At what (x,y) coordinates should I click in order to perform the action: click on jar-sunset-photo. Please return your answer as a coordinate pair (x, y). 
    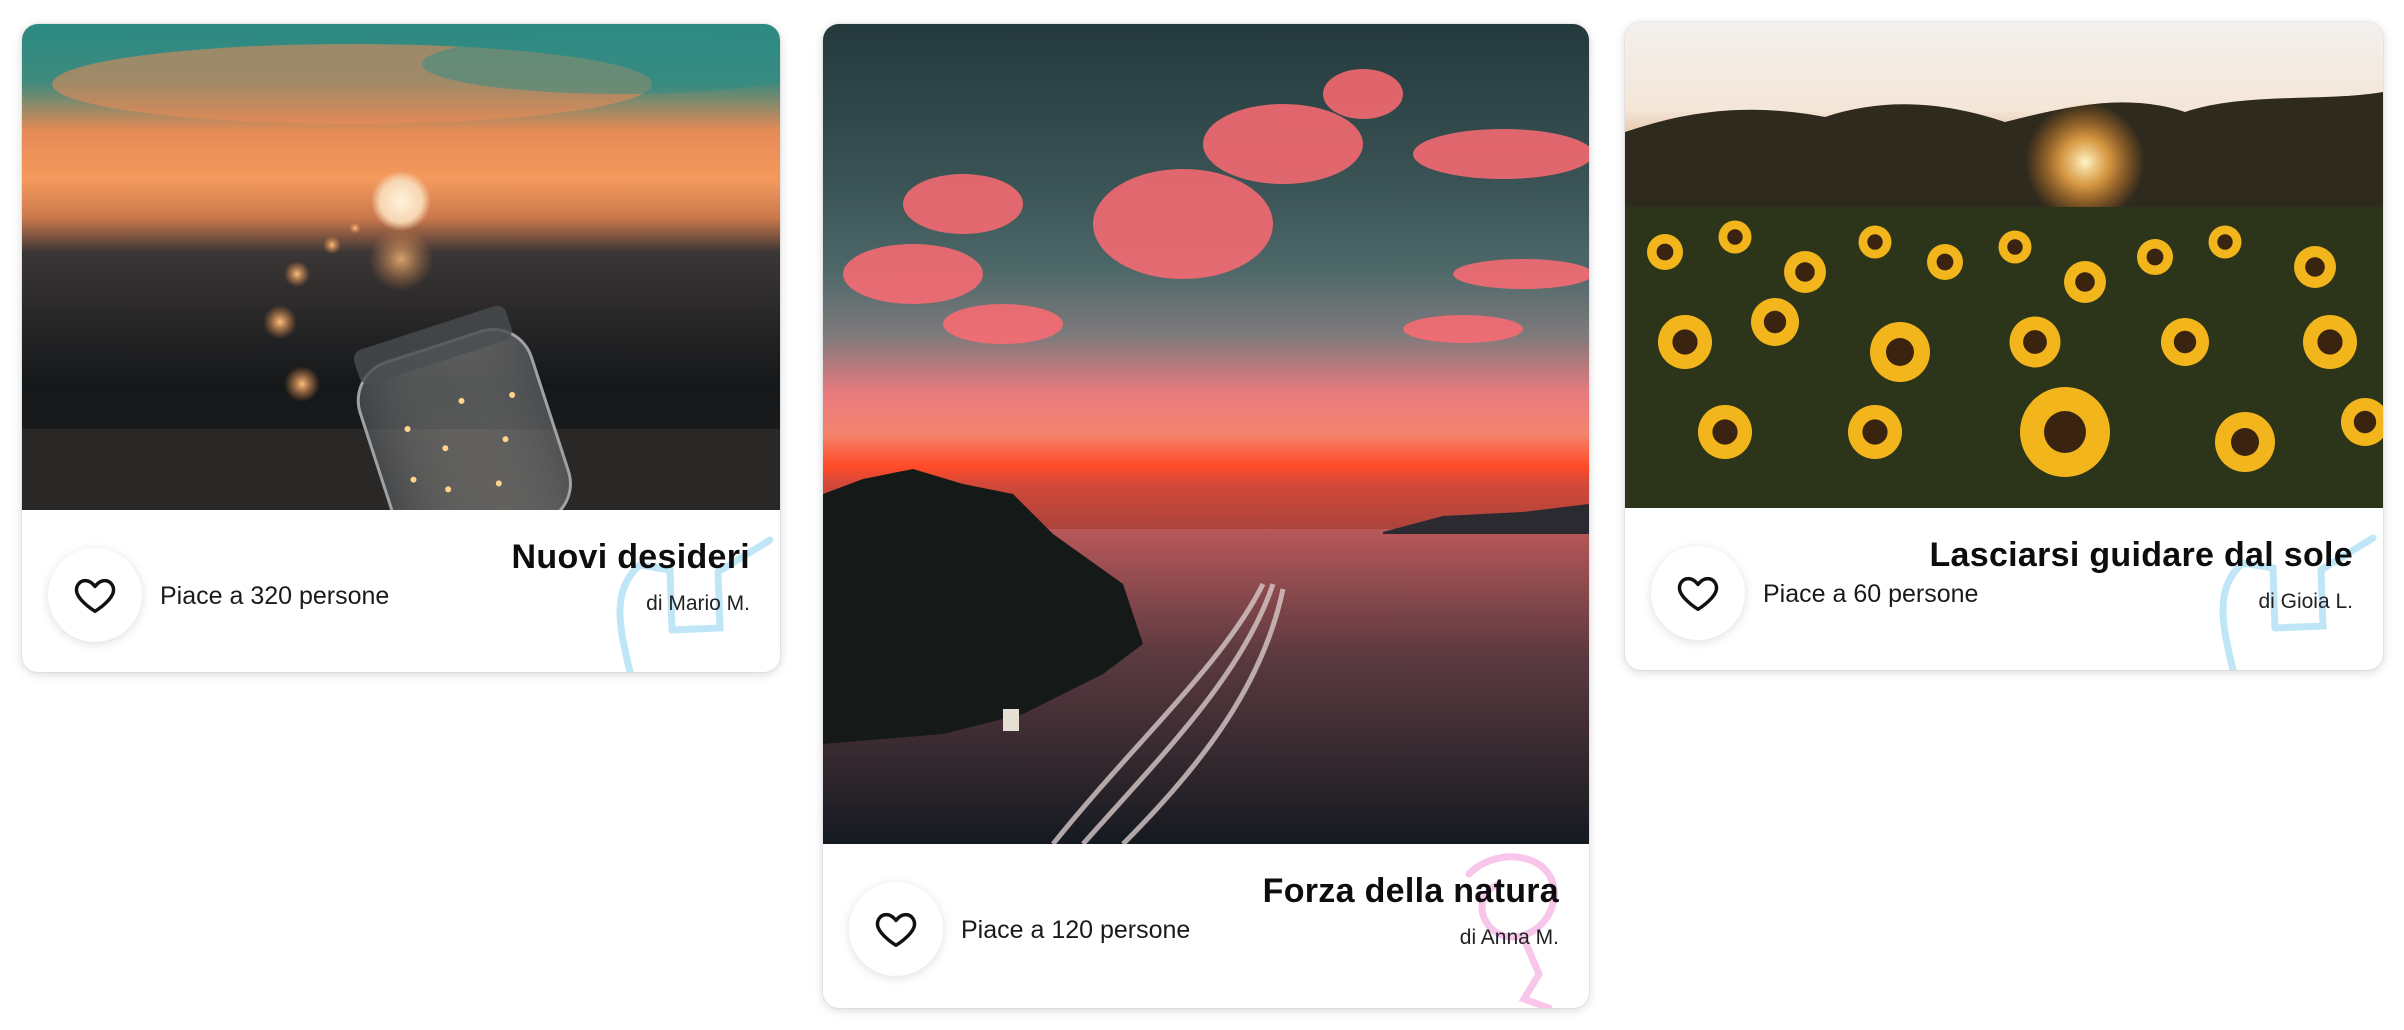
    Looking at the image, I should click on (401, 267).